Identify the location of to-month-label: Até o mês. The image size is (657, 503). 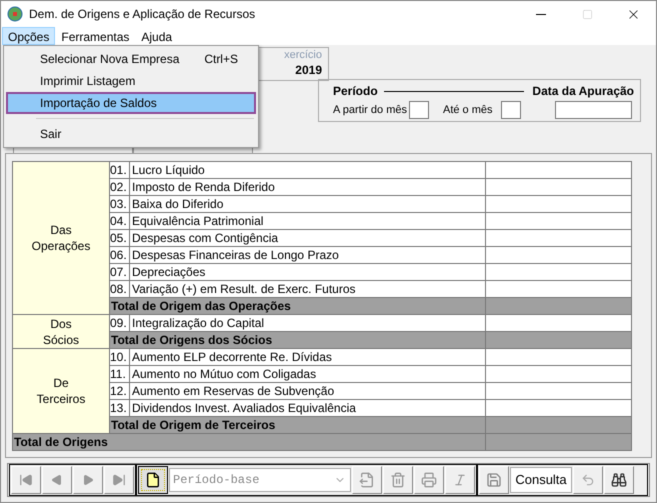
(467, 110).